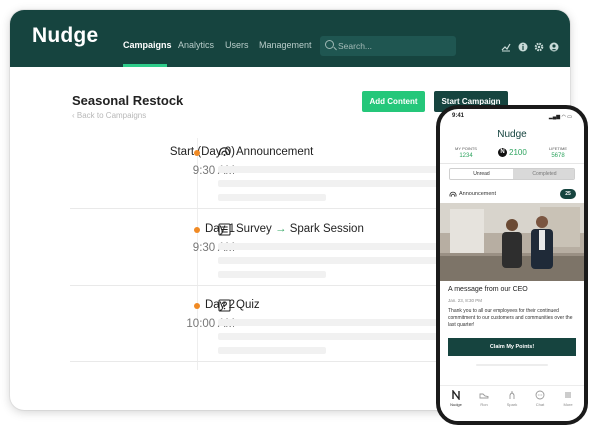  What do you see at coordinates (557, 148) in the screenshot?
I see `lifetime-label: LIFETIME` at bounding box center [557, 148].